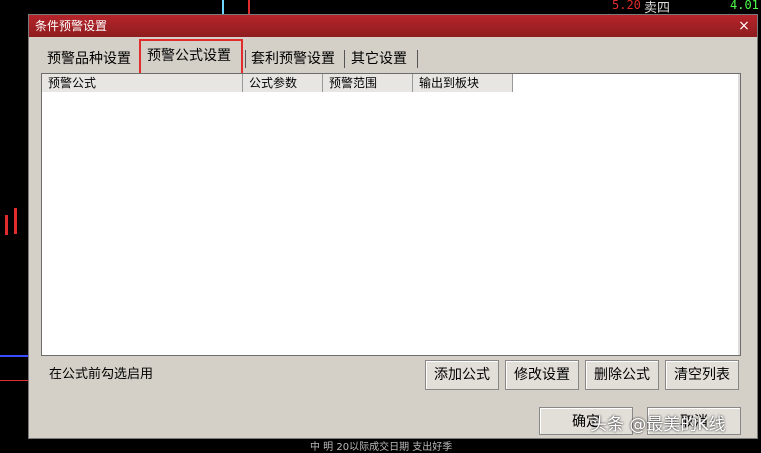 The height and width of the screenshot is (453, 761). Describe the element at coordinates (293, 59) in the screenshot. I see `tab-arbitrage: 套利预警设置` at that location.